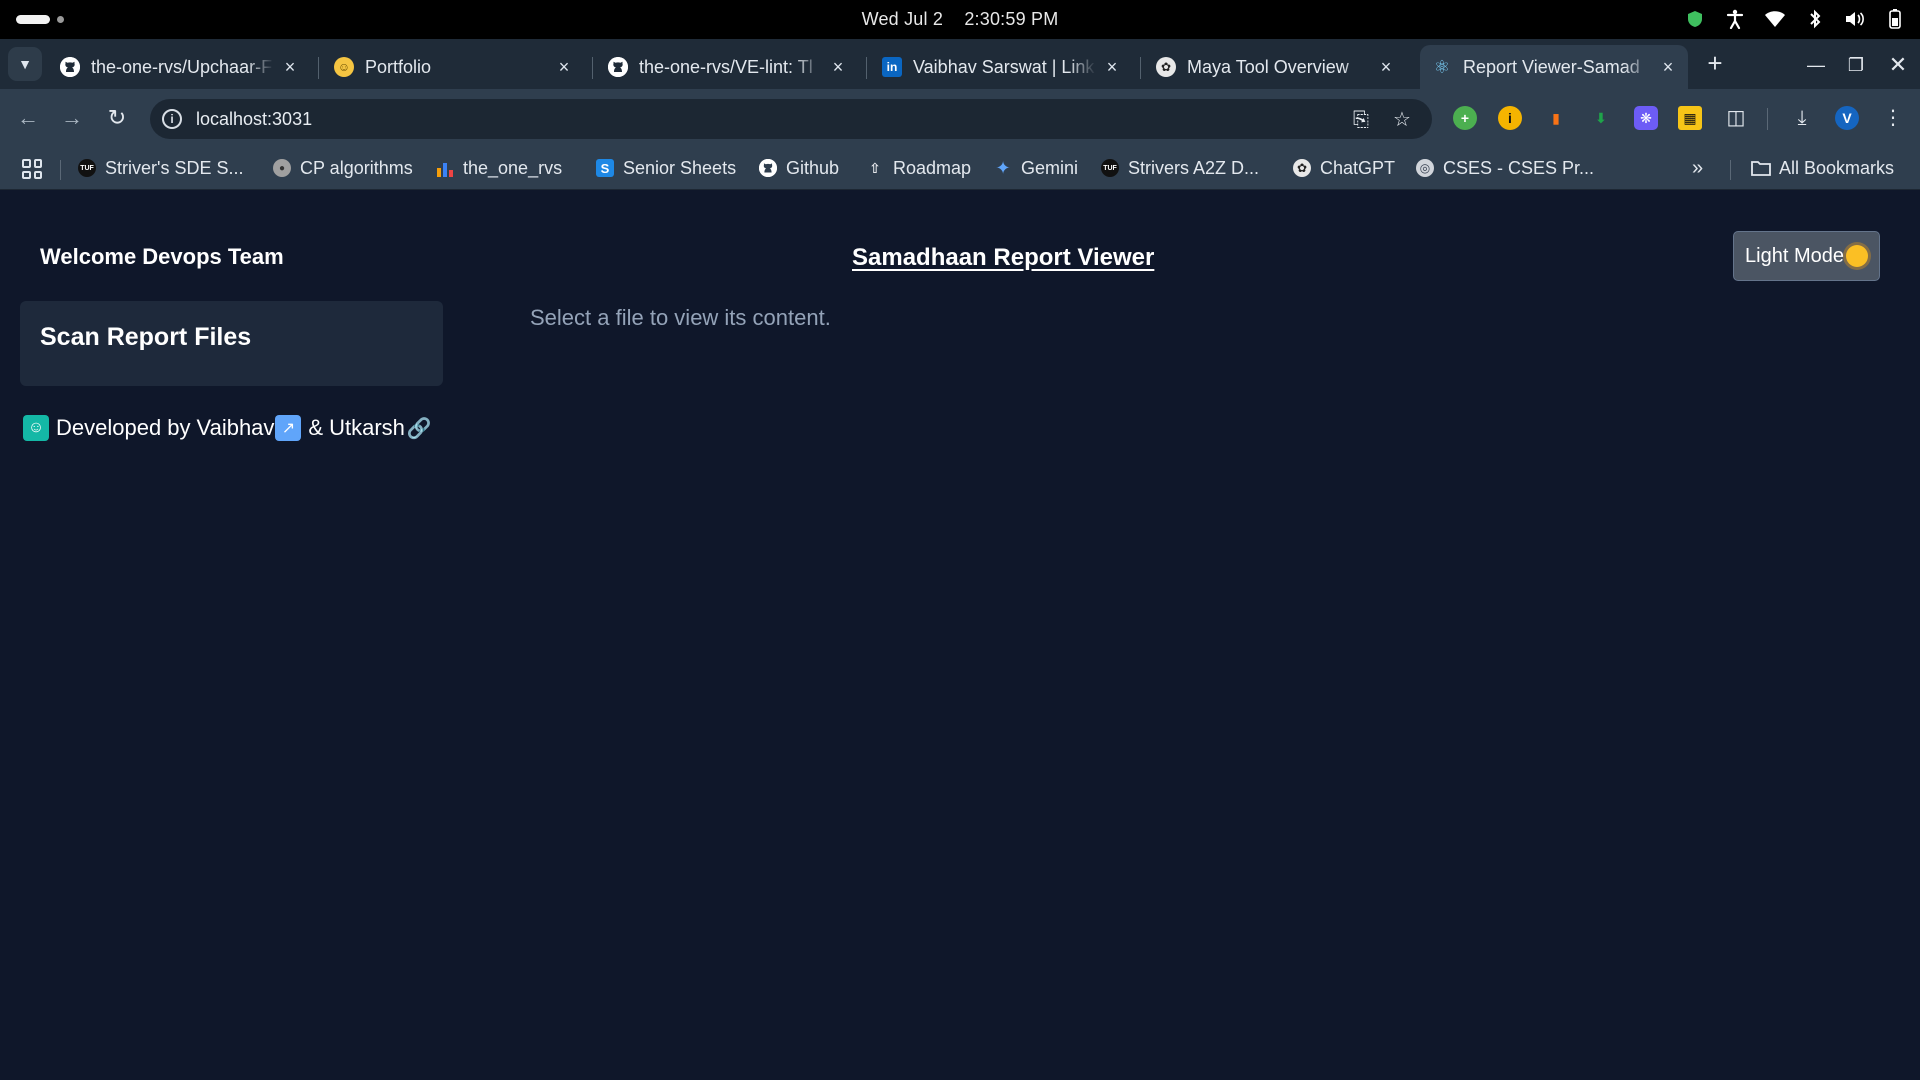  I want to click on portfolio-icon: ☺, so click(344, 67).